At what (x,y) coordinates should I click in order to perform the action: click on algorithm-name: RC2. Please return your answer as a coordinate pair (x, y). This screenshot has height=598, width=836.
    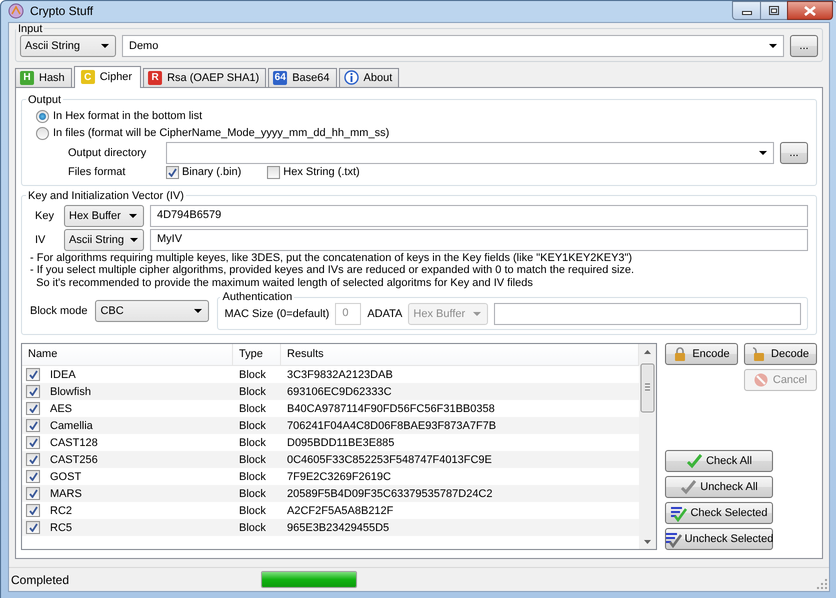
    Looking at the image, I should click on (61, 510).